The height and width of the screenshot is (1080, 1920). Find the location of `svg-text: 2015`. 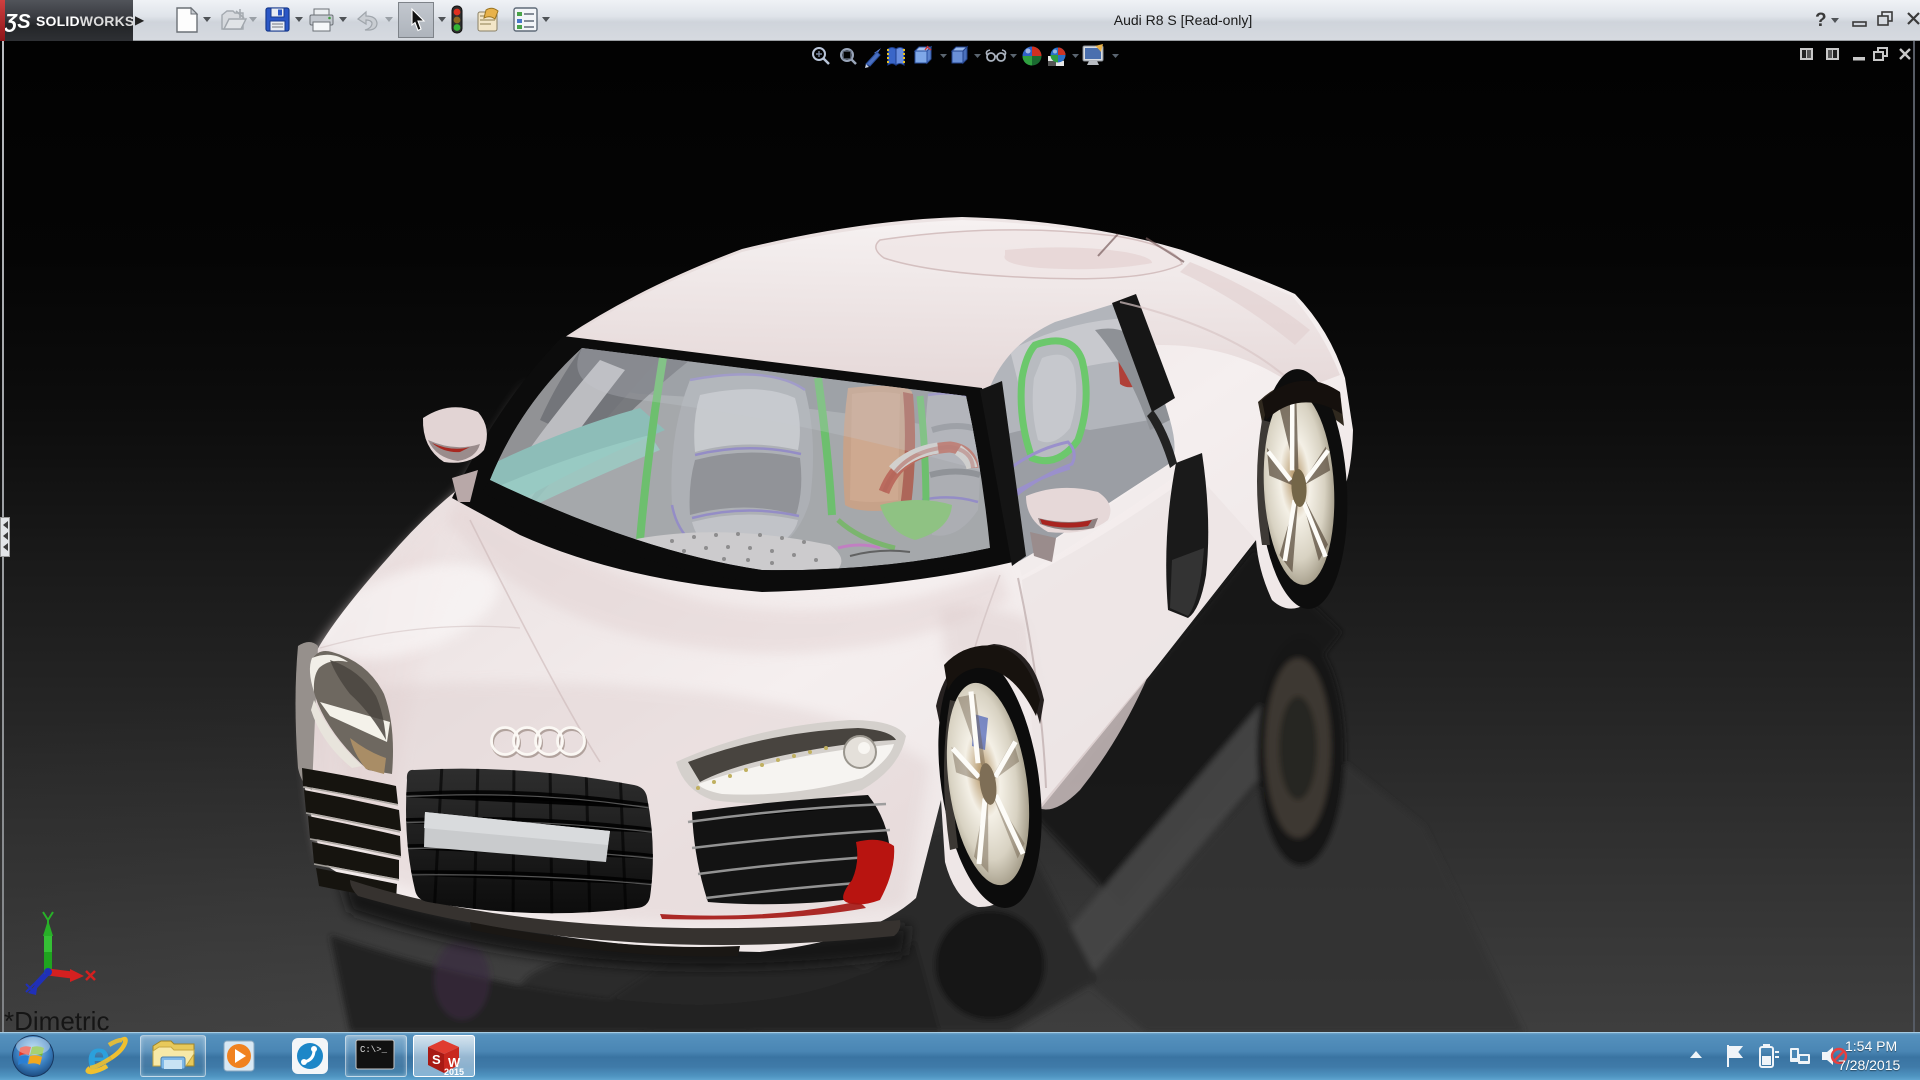

svg-text: 2015 is located at coordinates (454, 1072).